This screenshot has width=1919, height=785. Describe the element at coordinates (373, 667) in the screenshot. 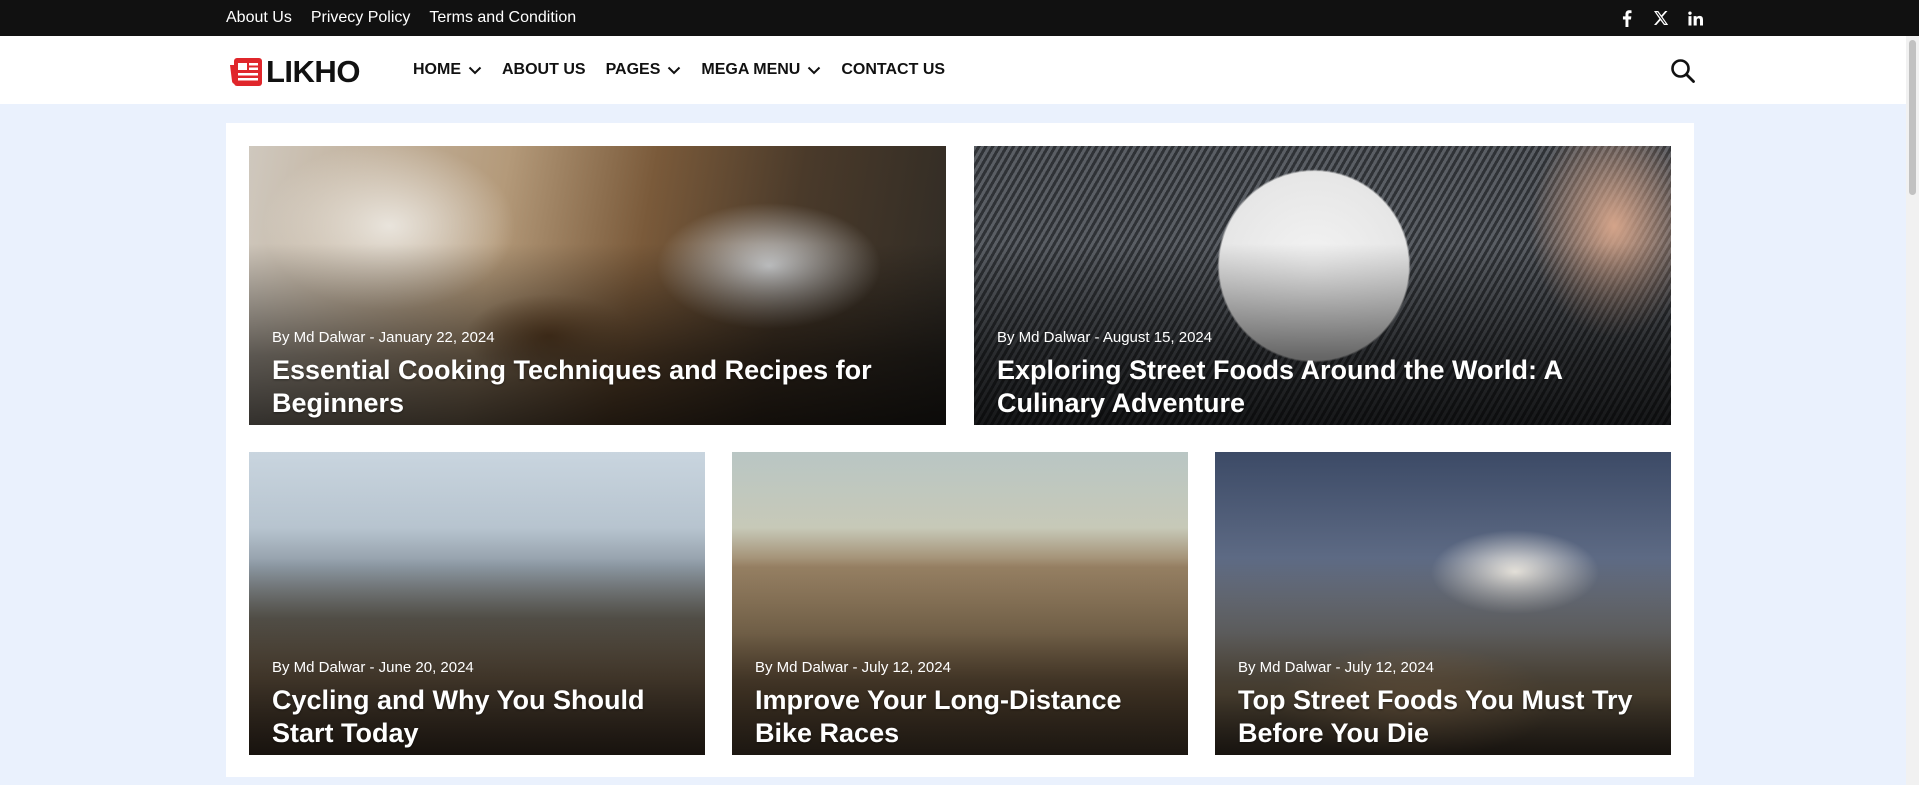

I see `post-meta: By Md Dalwar - June 20, 2024` at that location.